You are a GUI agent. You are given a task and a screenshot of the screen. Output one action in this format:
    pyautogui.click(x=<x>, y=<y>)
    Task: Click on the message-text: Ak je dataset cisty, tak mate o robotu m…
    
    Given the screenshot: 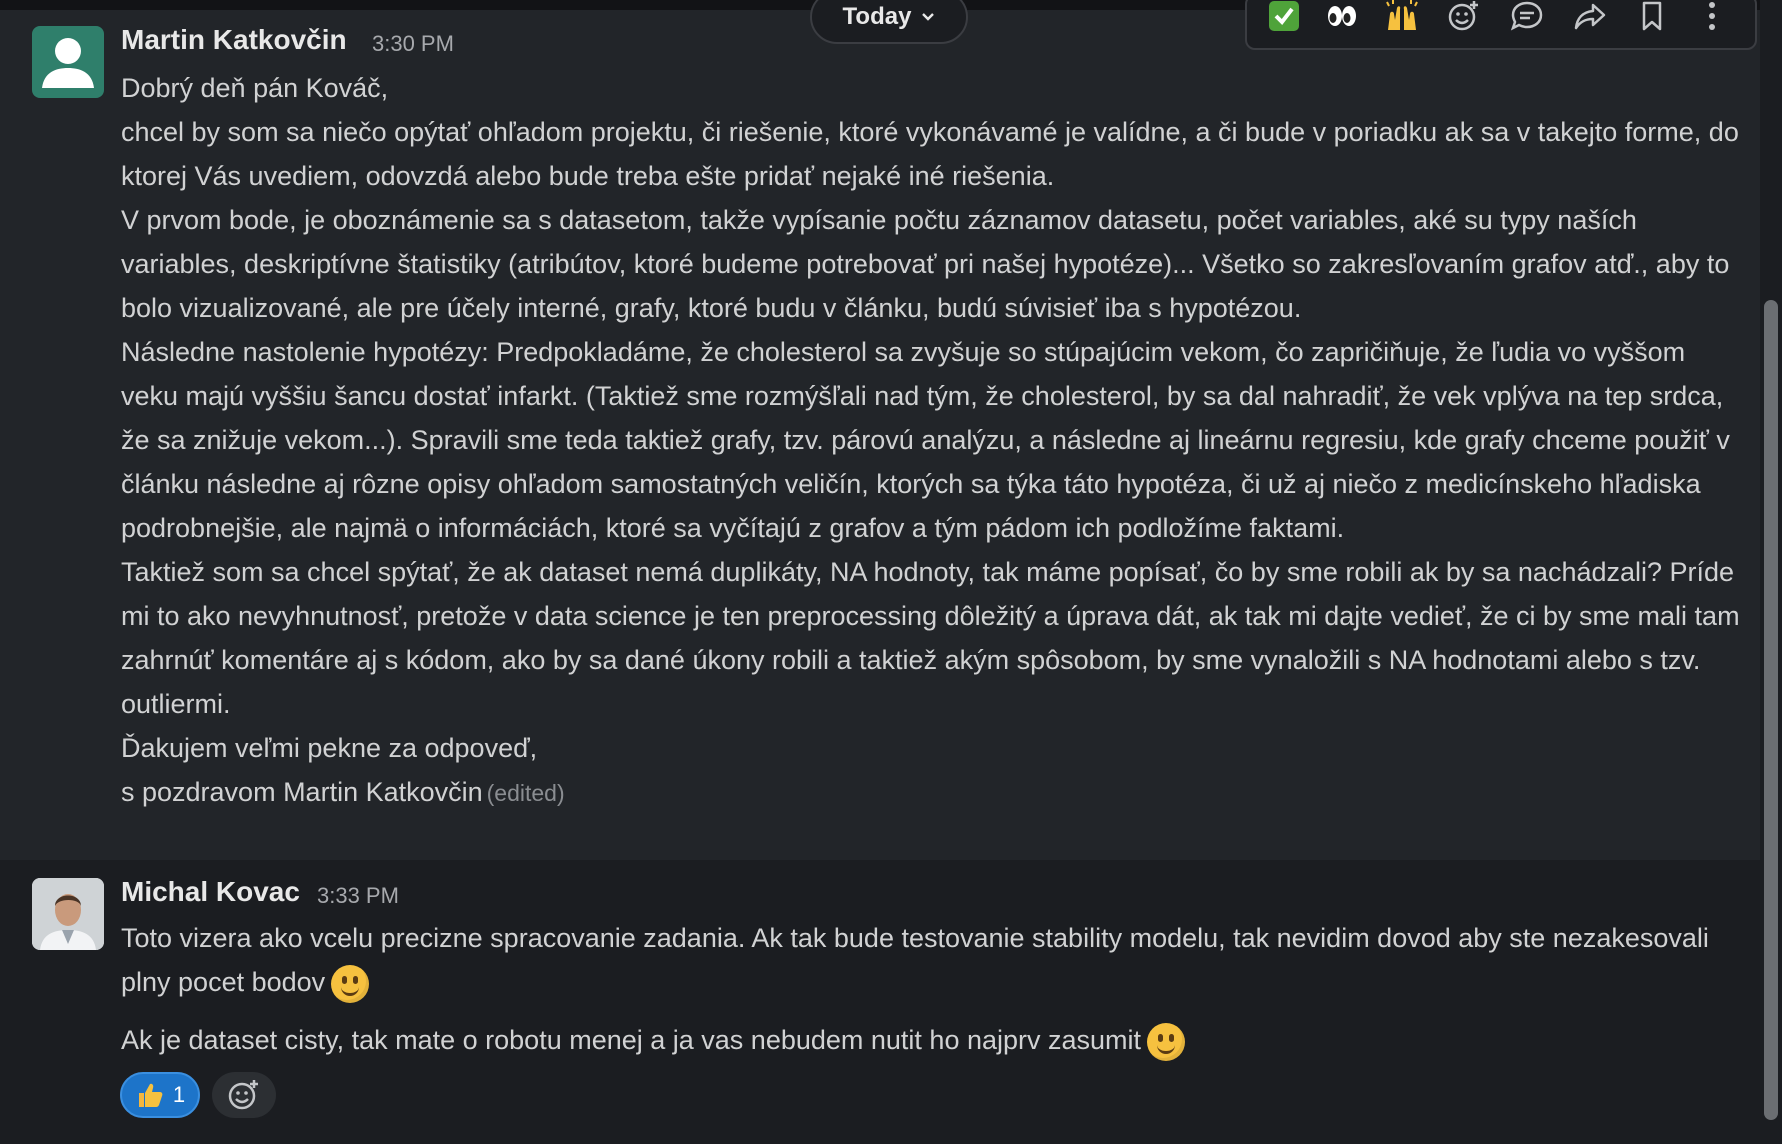 What is the action you would take?
    pyautogui.click(x=631, y=1040)
    